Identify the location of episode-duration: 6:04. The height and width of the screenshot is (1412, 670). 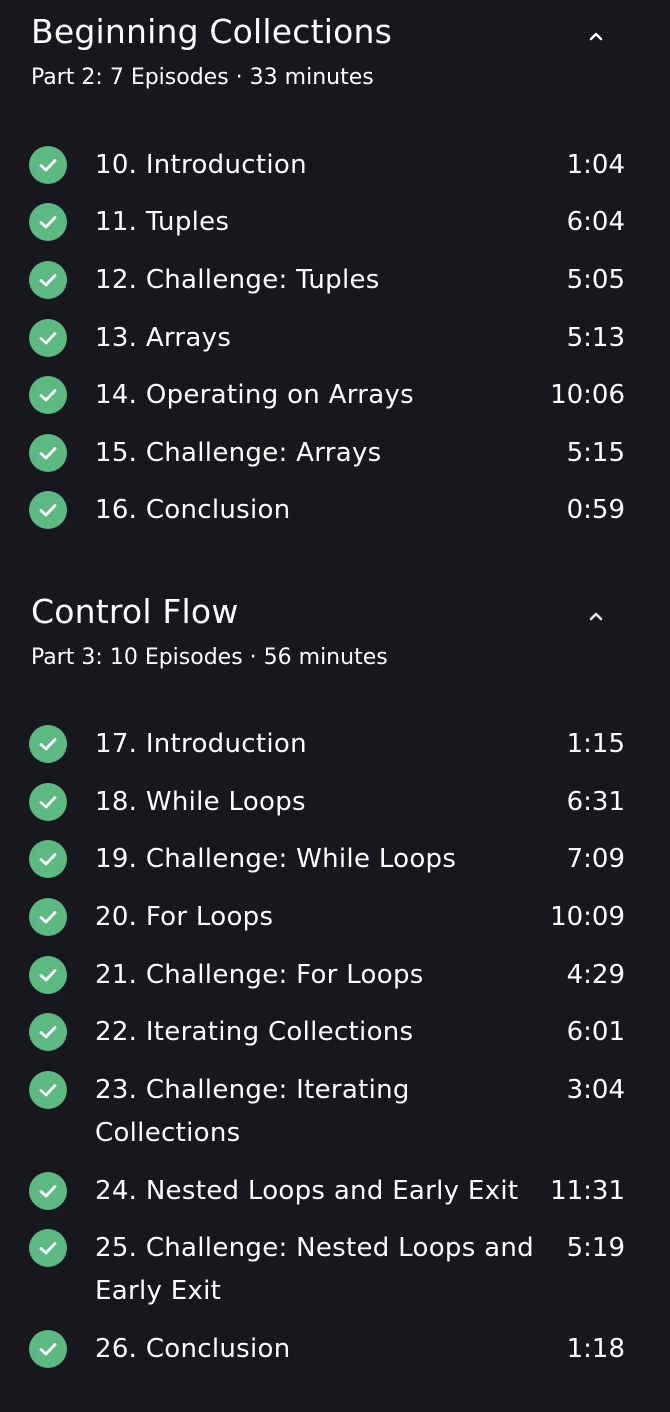
(595, 222).